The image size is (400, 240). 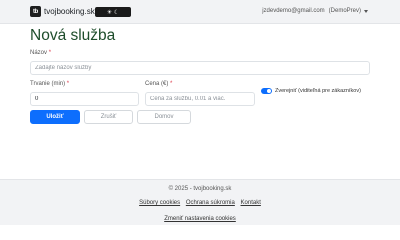 I want to click on cookies-link: Súbory cookies, so click(x=159, y=203).